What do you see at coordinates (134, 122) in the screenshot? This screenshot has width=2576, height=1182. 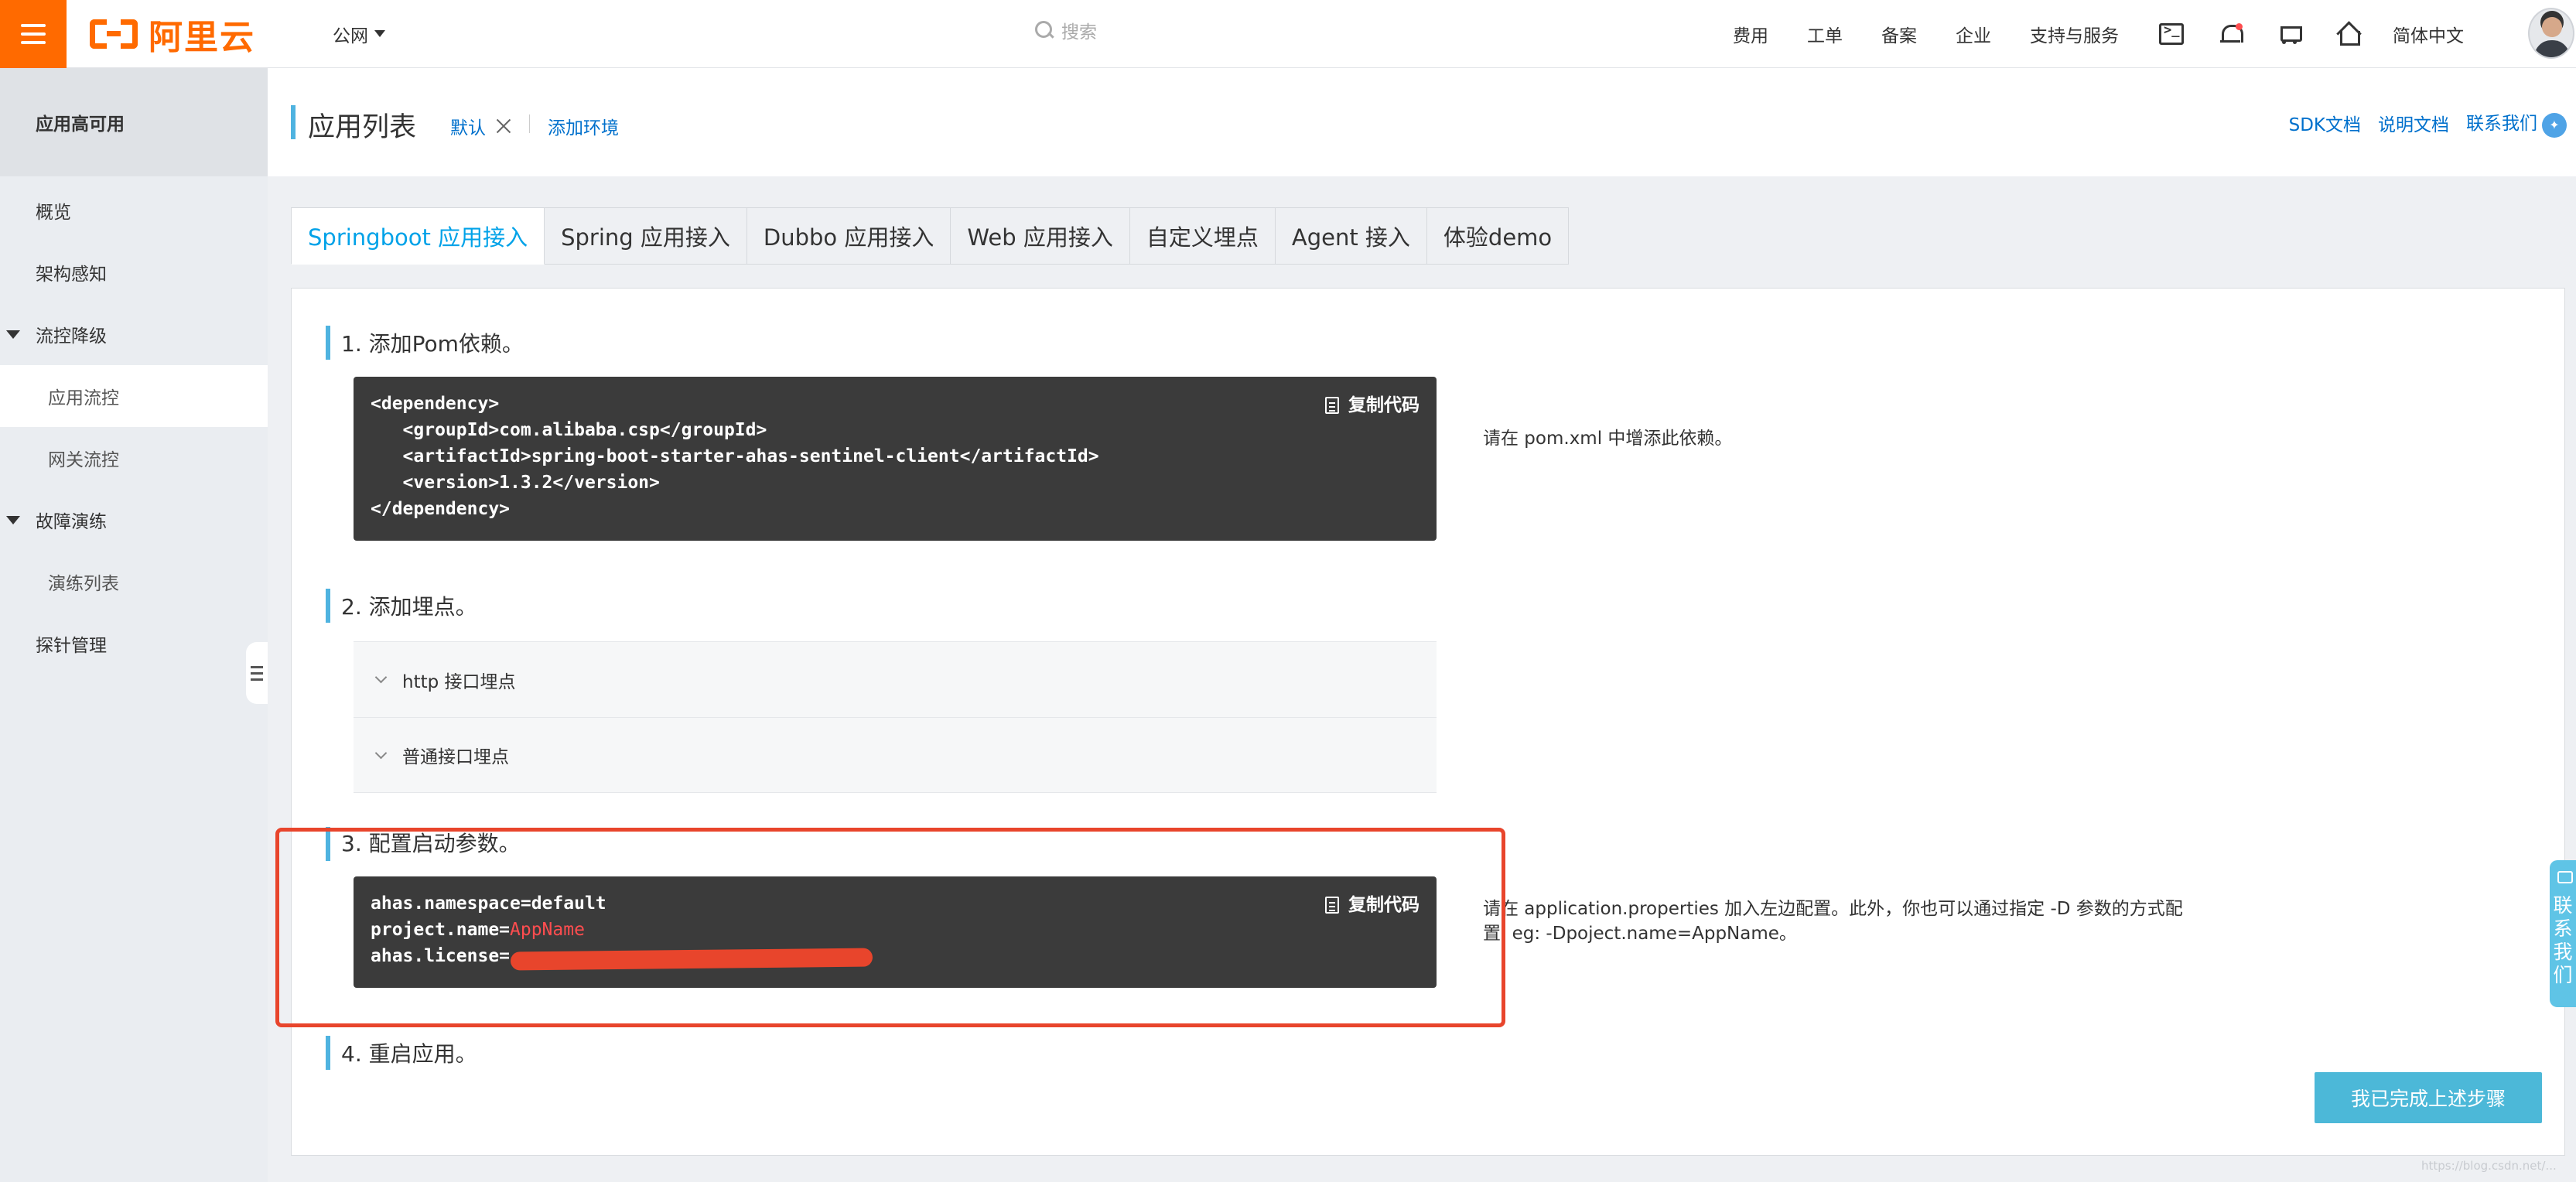 I see `sidebar-title: 应用高可用` at bounding box center [134, 122].